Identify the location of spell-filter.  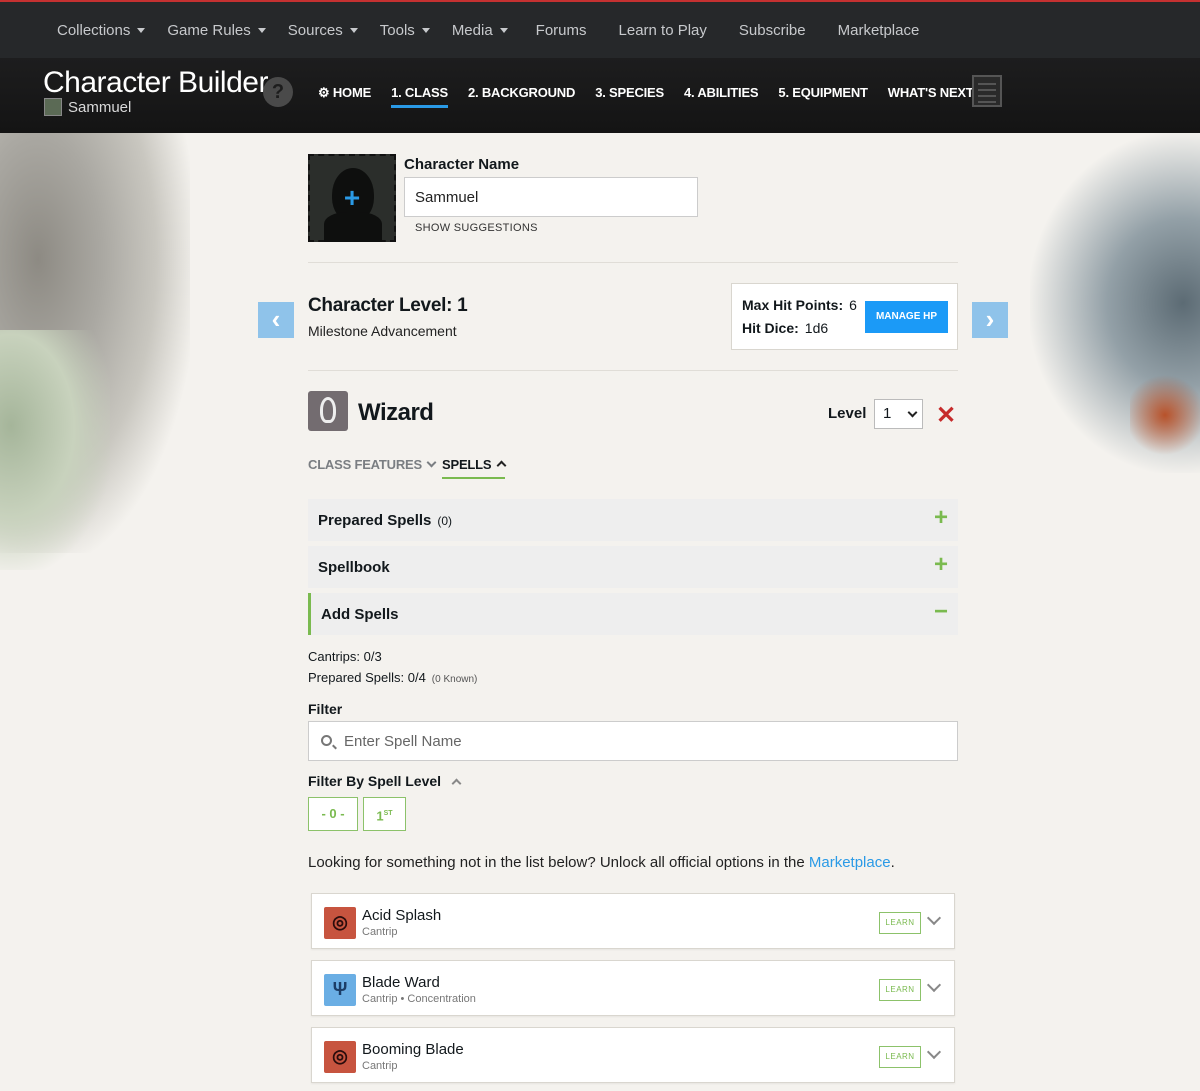
(633, 741).